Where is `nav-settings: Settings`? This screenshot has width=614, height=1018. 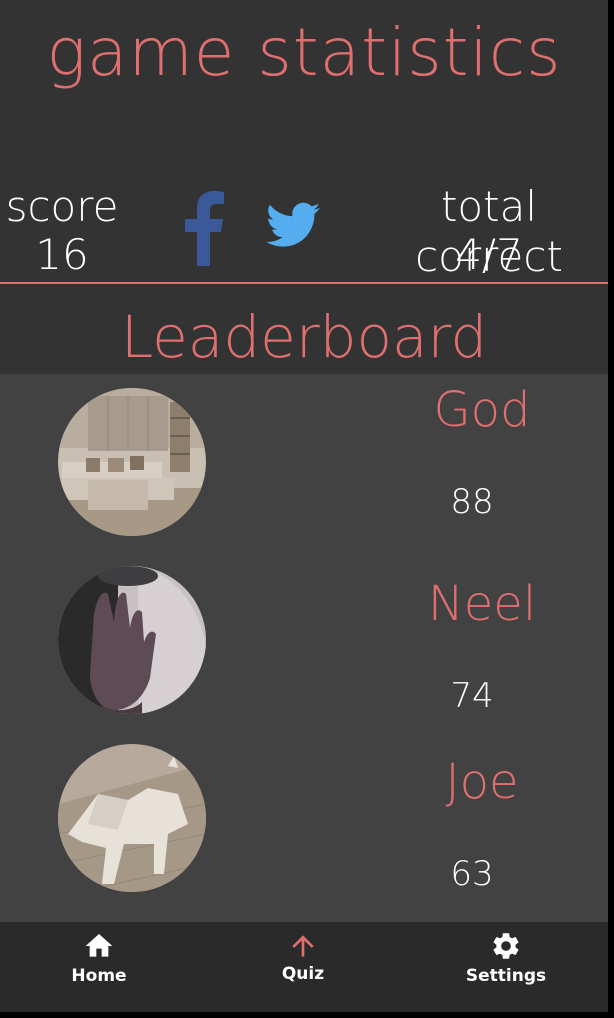
nav-settings: Settings is located at coordinates (506, 967).